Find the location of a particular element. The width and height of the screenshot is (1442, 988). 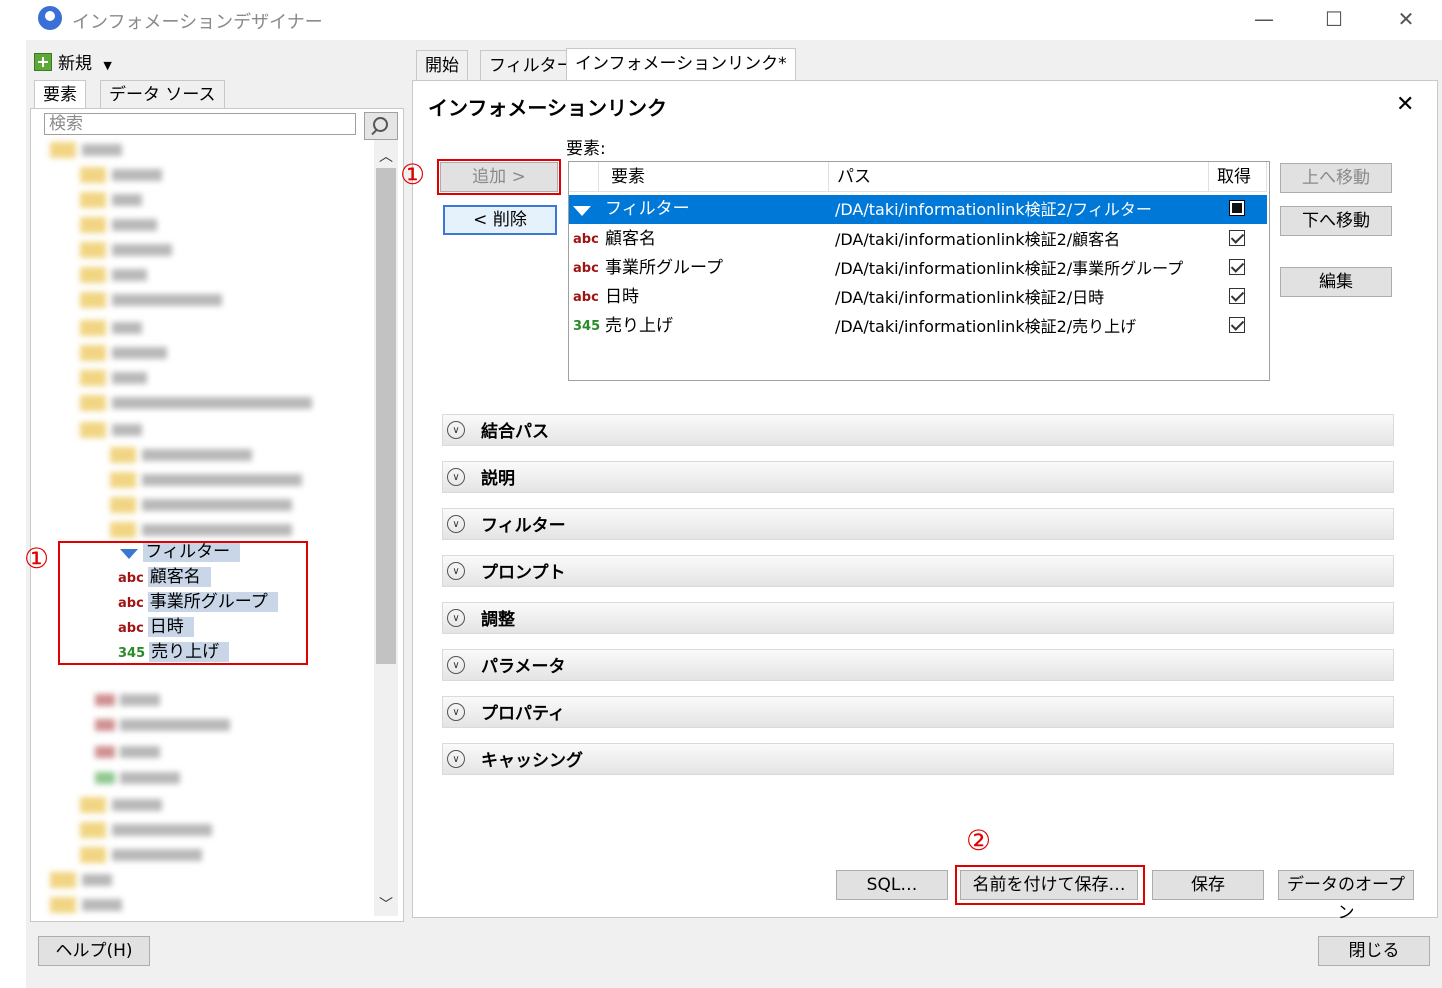

row-path: /DA/taki/informationlink検証2/顧客名 is located at coordinates (978, 239).